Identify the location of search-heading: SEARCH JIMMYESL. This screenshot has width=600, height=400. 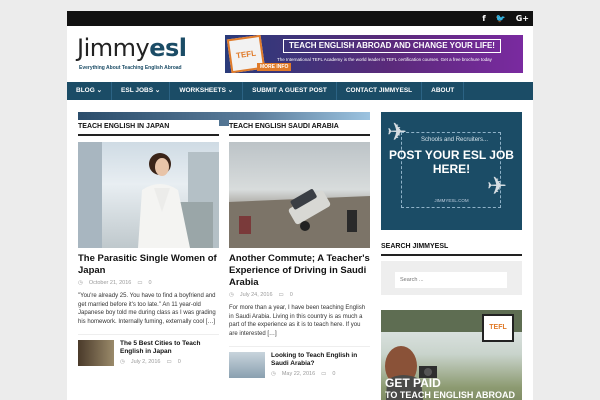
(451, 248).